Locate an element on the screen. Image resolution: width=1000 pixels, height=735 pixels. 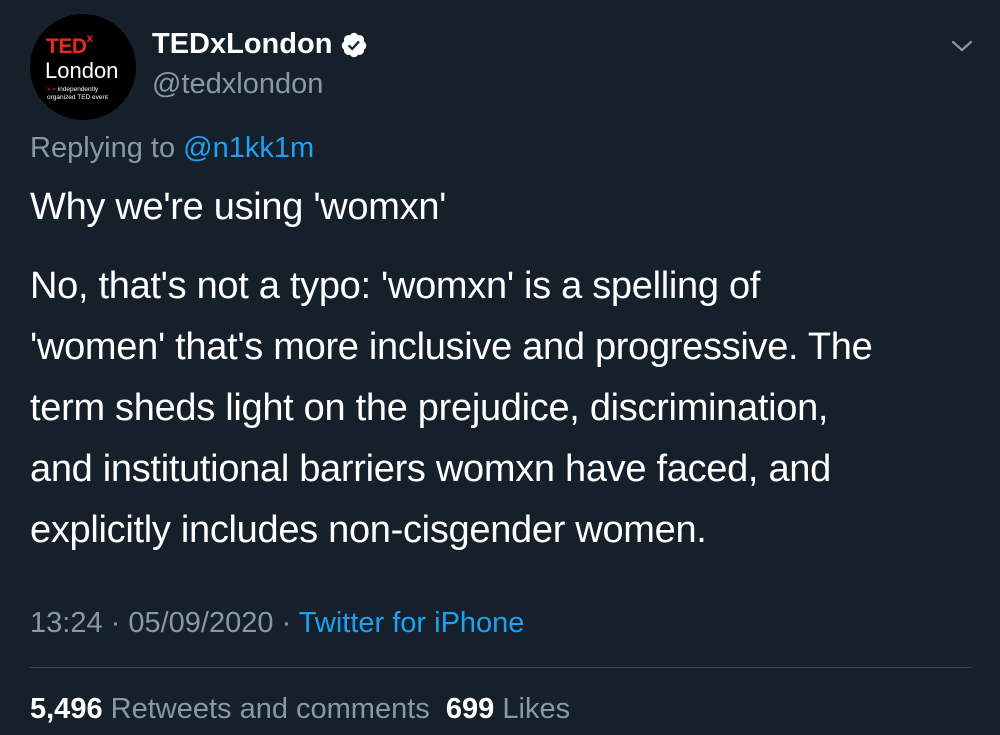
chevron-down-icon is located at coordinates (962, 46).